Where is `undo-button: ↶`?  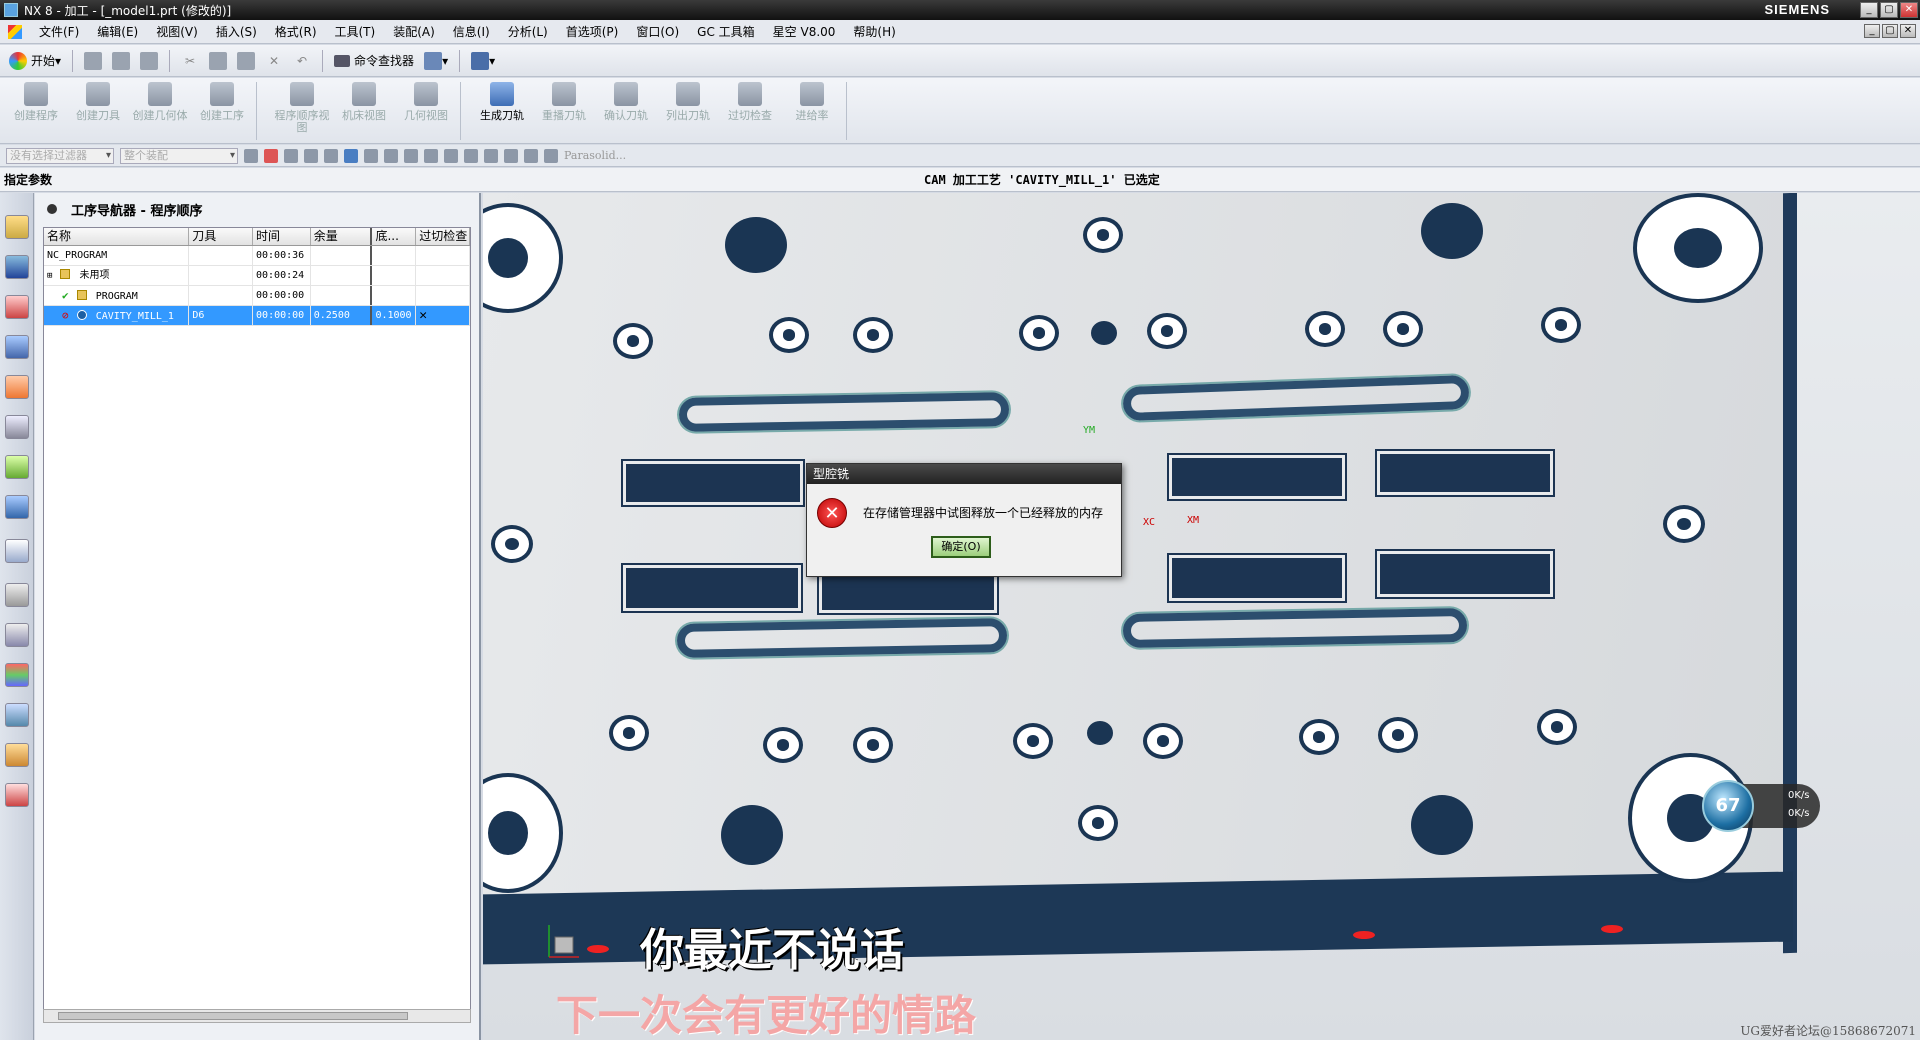 undo-button: ↶ is located at coordinates (302, 61).